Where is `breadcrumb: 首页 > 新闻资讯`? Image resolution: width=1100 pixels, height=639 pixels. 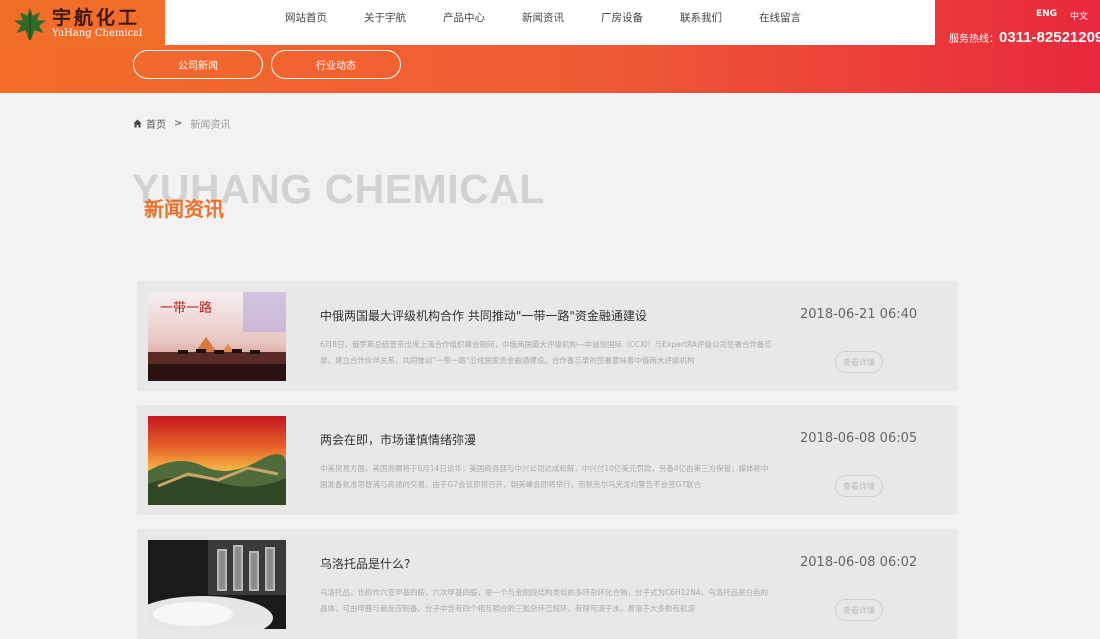
breadcrumb: 首页 > 新闻资讯 is located at coordinates (181, 123).